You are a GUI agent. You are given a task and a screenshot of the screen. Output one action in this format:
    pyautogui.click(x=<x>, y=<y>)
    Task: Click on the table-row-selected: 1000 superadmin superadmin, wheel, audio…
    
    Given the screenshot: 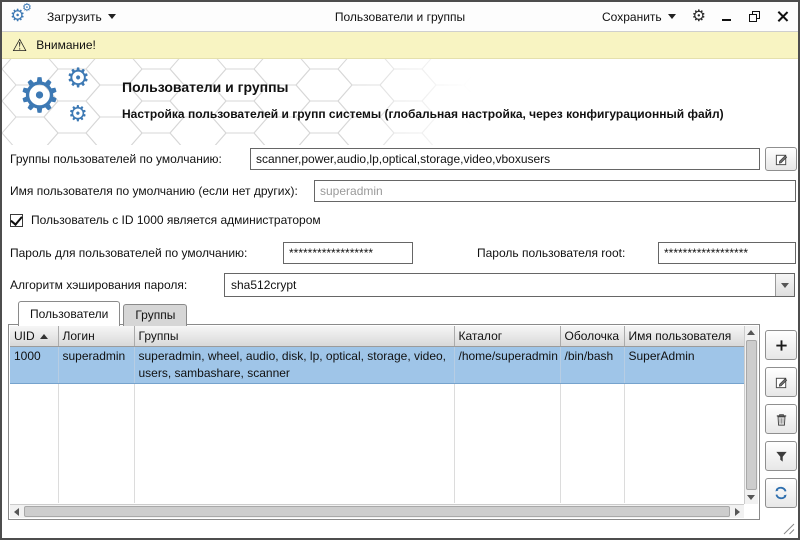 What is the action you would take?
    pyautogui.click(x=378, y=364)
    